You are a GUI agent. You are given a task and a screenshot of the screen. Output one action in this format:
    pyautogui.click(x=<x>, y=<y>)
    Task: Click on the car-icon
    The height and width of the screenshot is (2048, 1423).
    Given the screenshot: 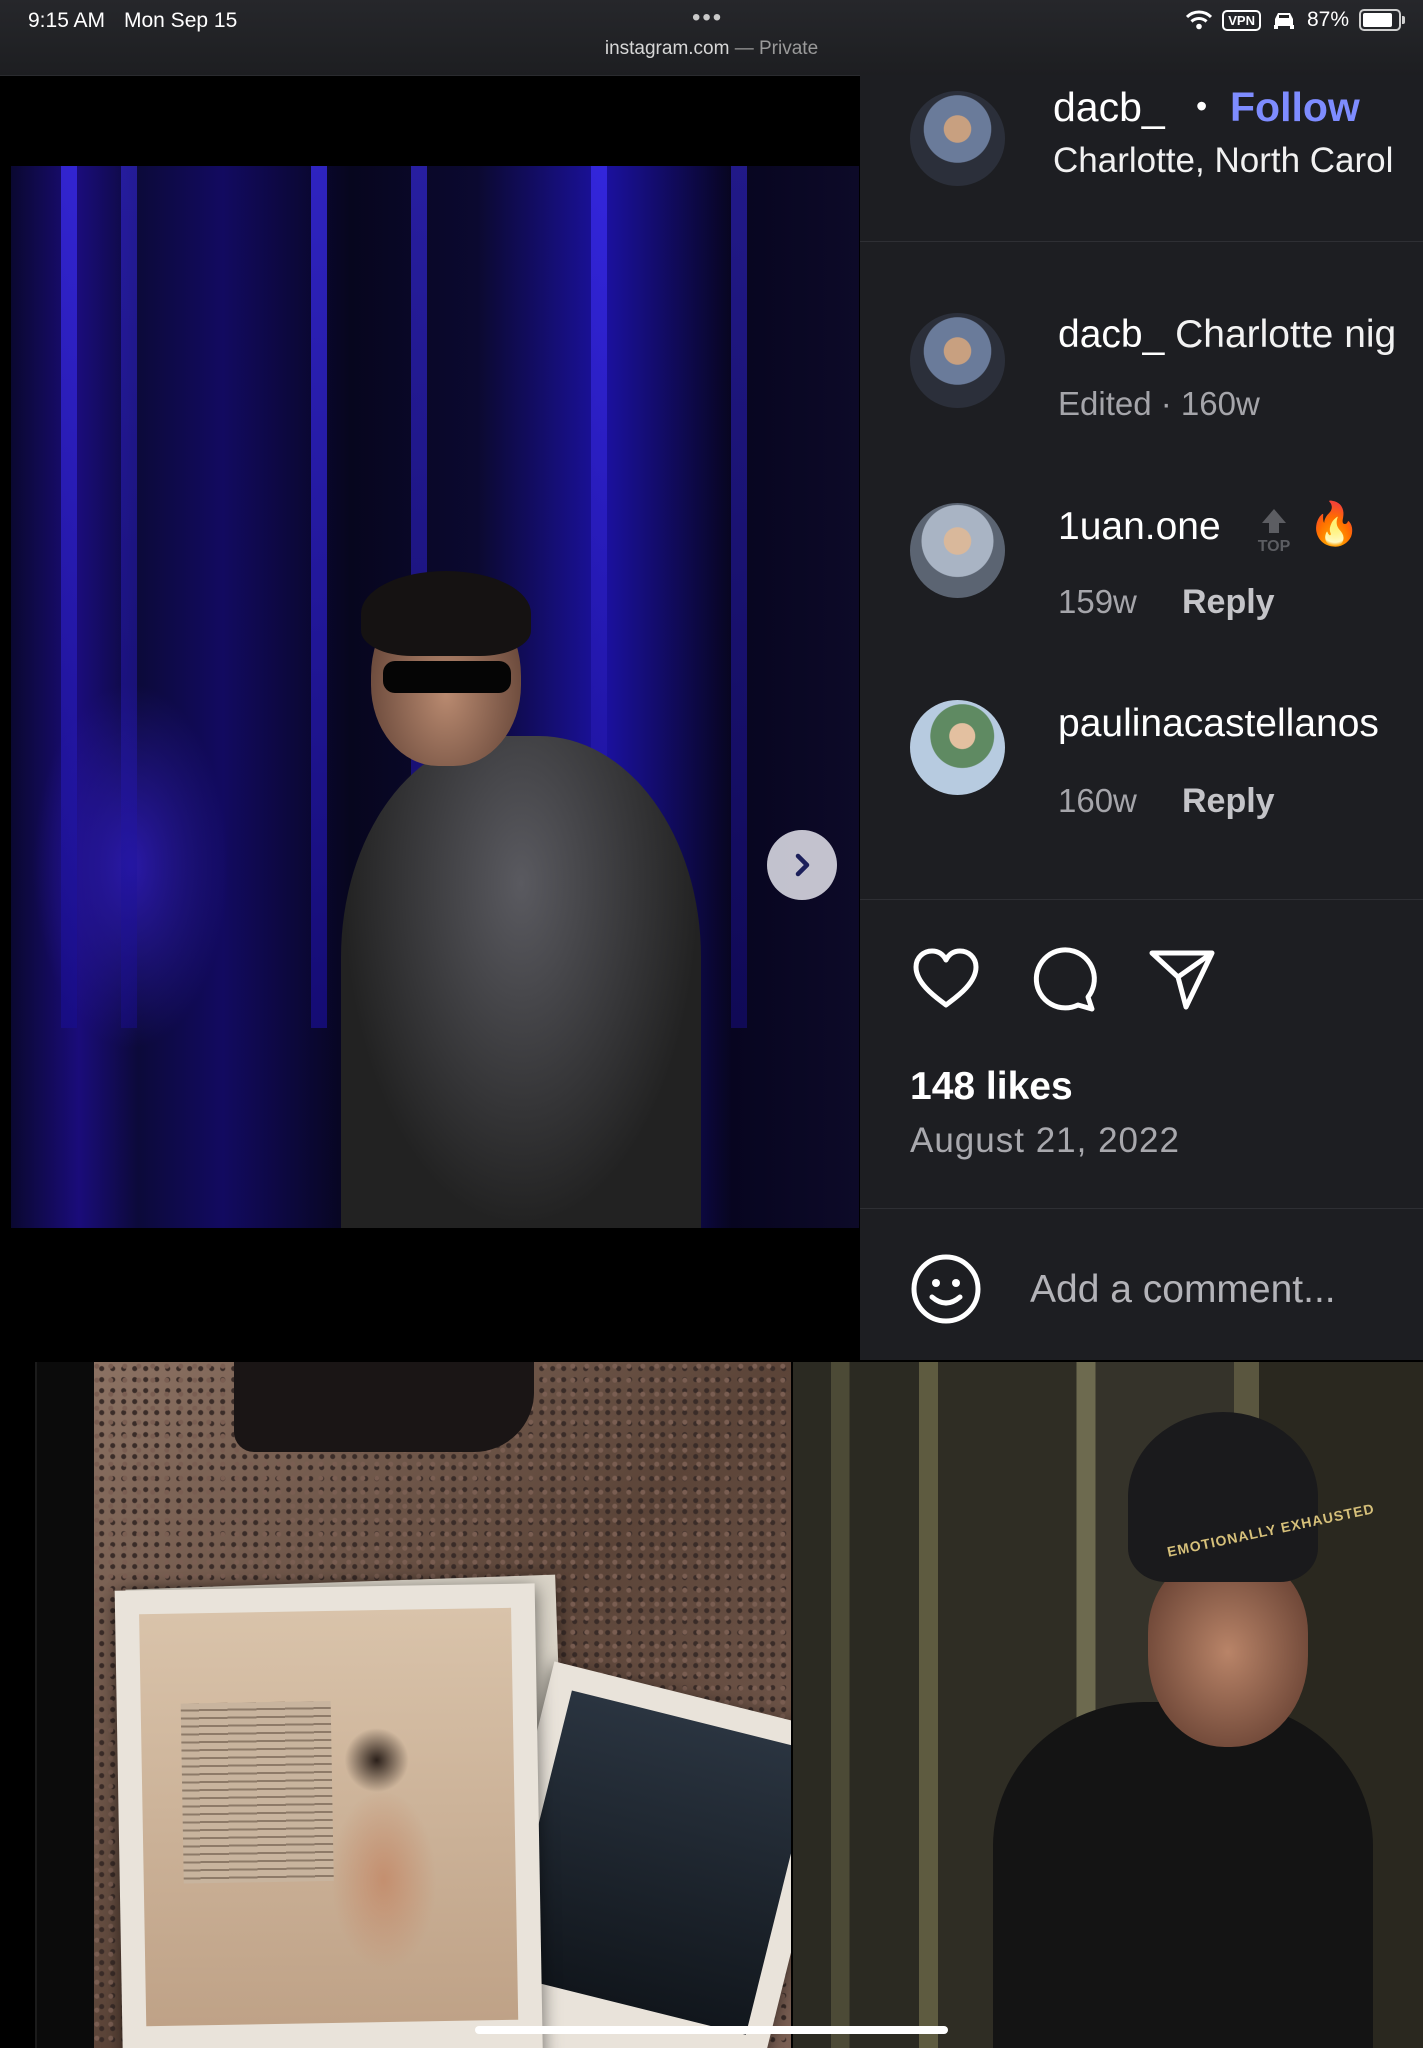 What is the action you would take?
    pyautogui.click(x=1283, y=21)
    